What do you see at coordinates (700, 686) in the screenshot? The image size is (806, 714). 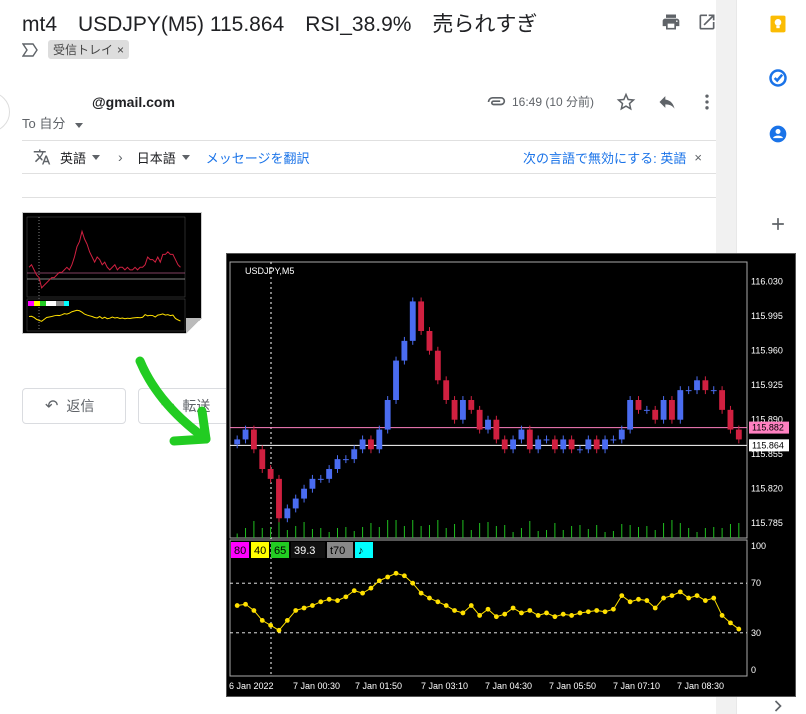 I see `time-tick-label: 7 Jan 08:30` at bounding box center [700, 686].